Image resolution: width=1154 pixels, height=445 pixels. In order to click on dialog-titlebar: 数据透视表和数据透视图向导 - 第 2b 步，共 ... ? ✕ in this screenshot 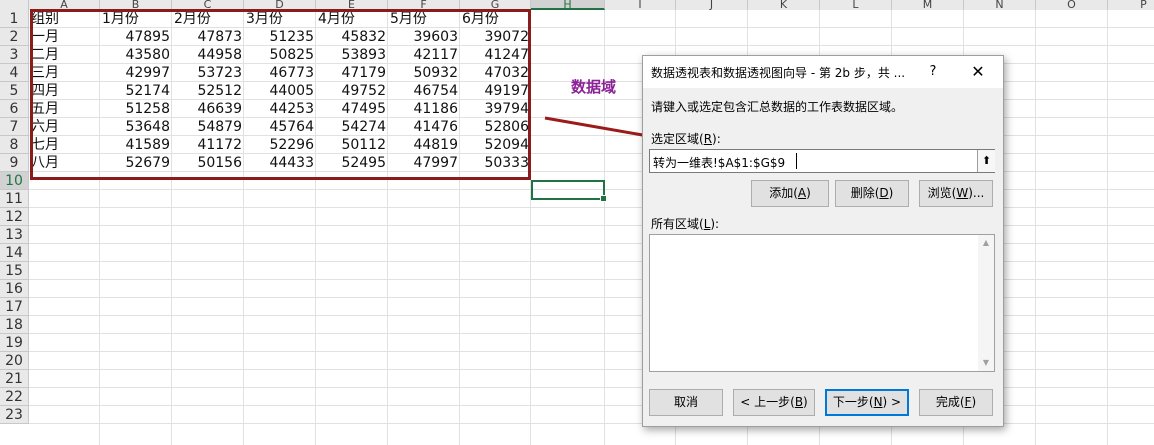, I will do `click(823, 72)`.